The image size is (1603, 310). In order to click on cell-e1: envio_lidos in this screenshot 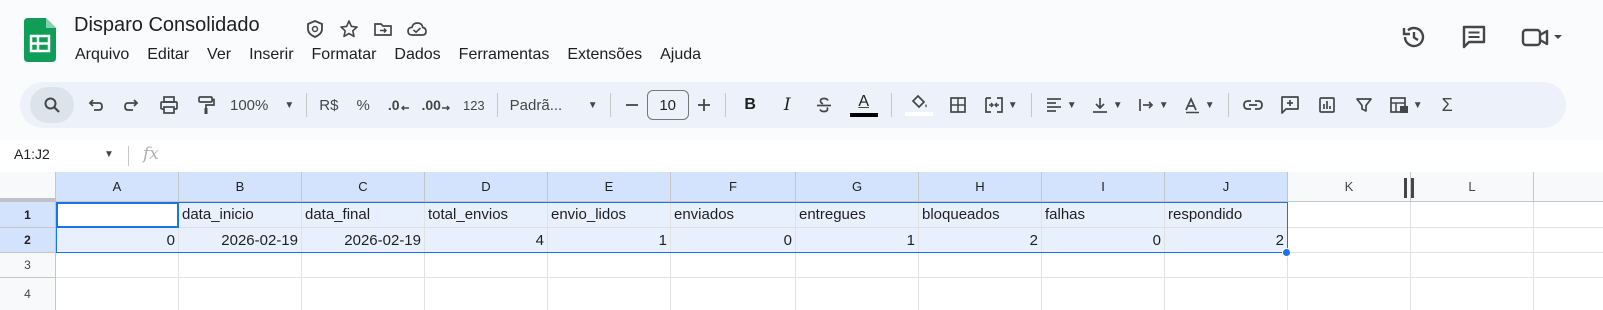, I will do `click(609, 215)`.